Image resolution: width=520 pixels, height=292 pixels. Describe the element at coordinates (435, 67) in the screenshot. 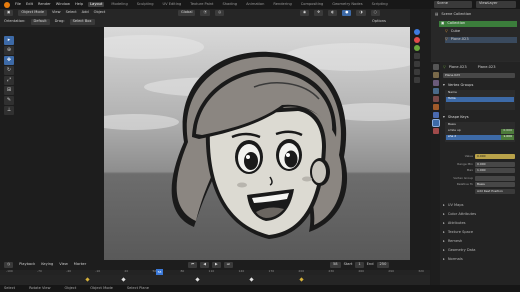

I see `tool-tab-icon` at that location.